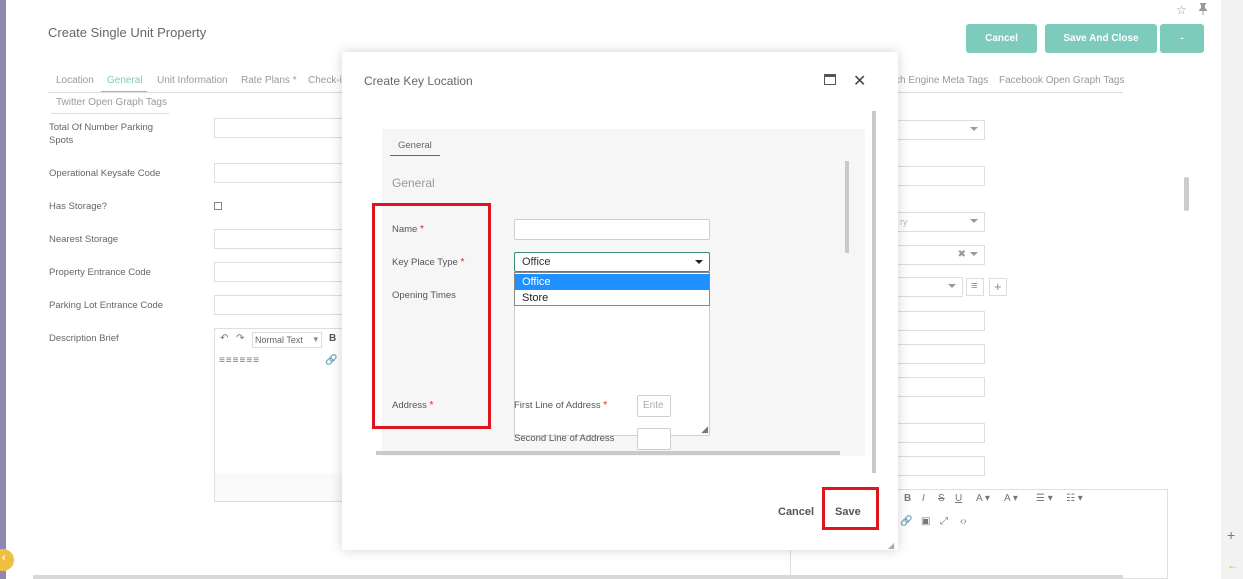 This screenshot has width=1243, height=579. Describe the element at coordinates (413, 183) in the screenshot. I see `section-title: General` at that location.